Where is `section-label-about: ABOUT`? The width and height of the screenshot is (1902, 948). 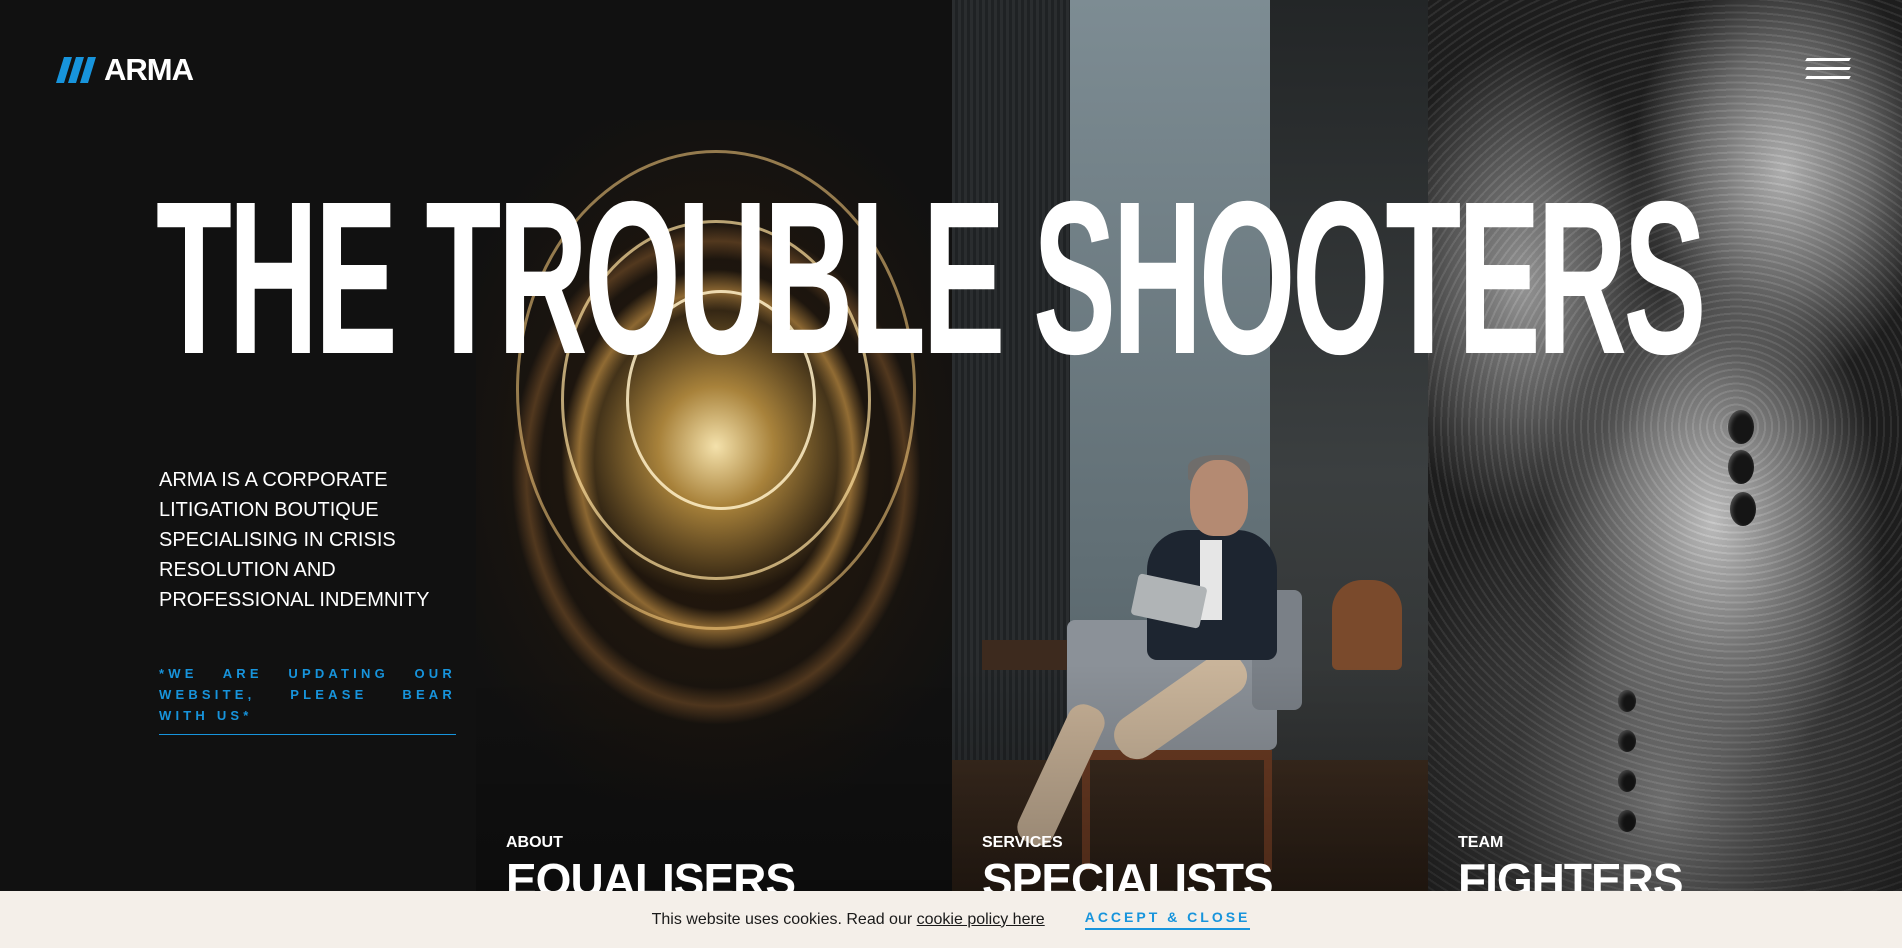 section-label-about: ABOUT is located at coordinates (534, 843).